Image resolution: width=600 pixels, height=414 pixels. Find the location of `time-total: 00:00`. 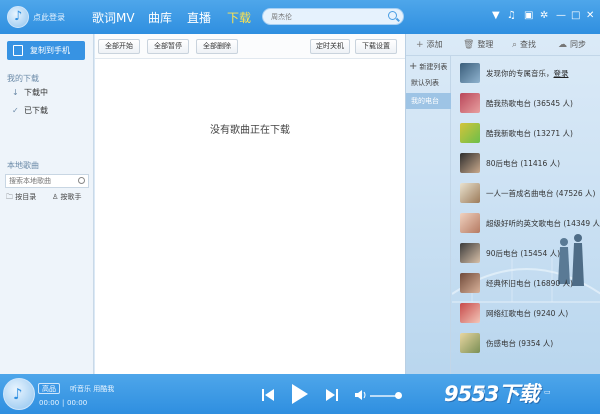

time-total: 00:00 is located at coordinates (77, 403).